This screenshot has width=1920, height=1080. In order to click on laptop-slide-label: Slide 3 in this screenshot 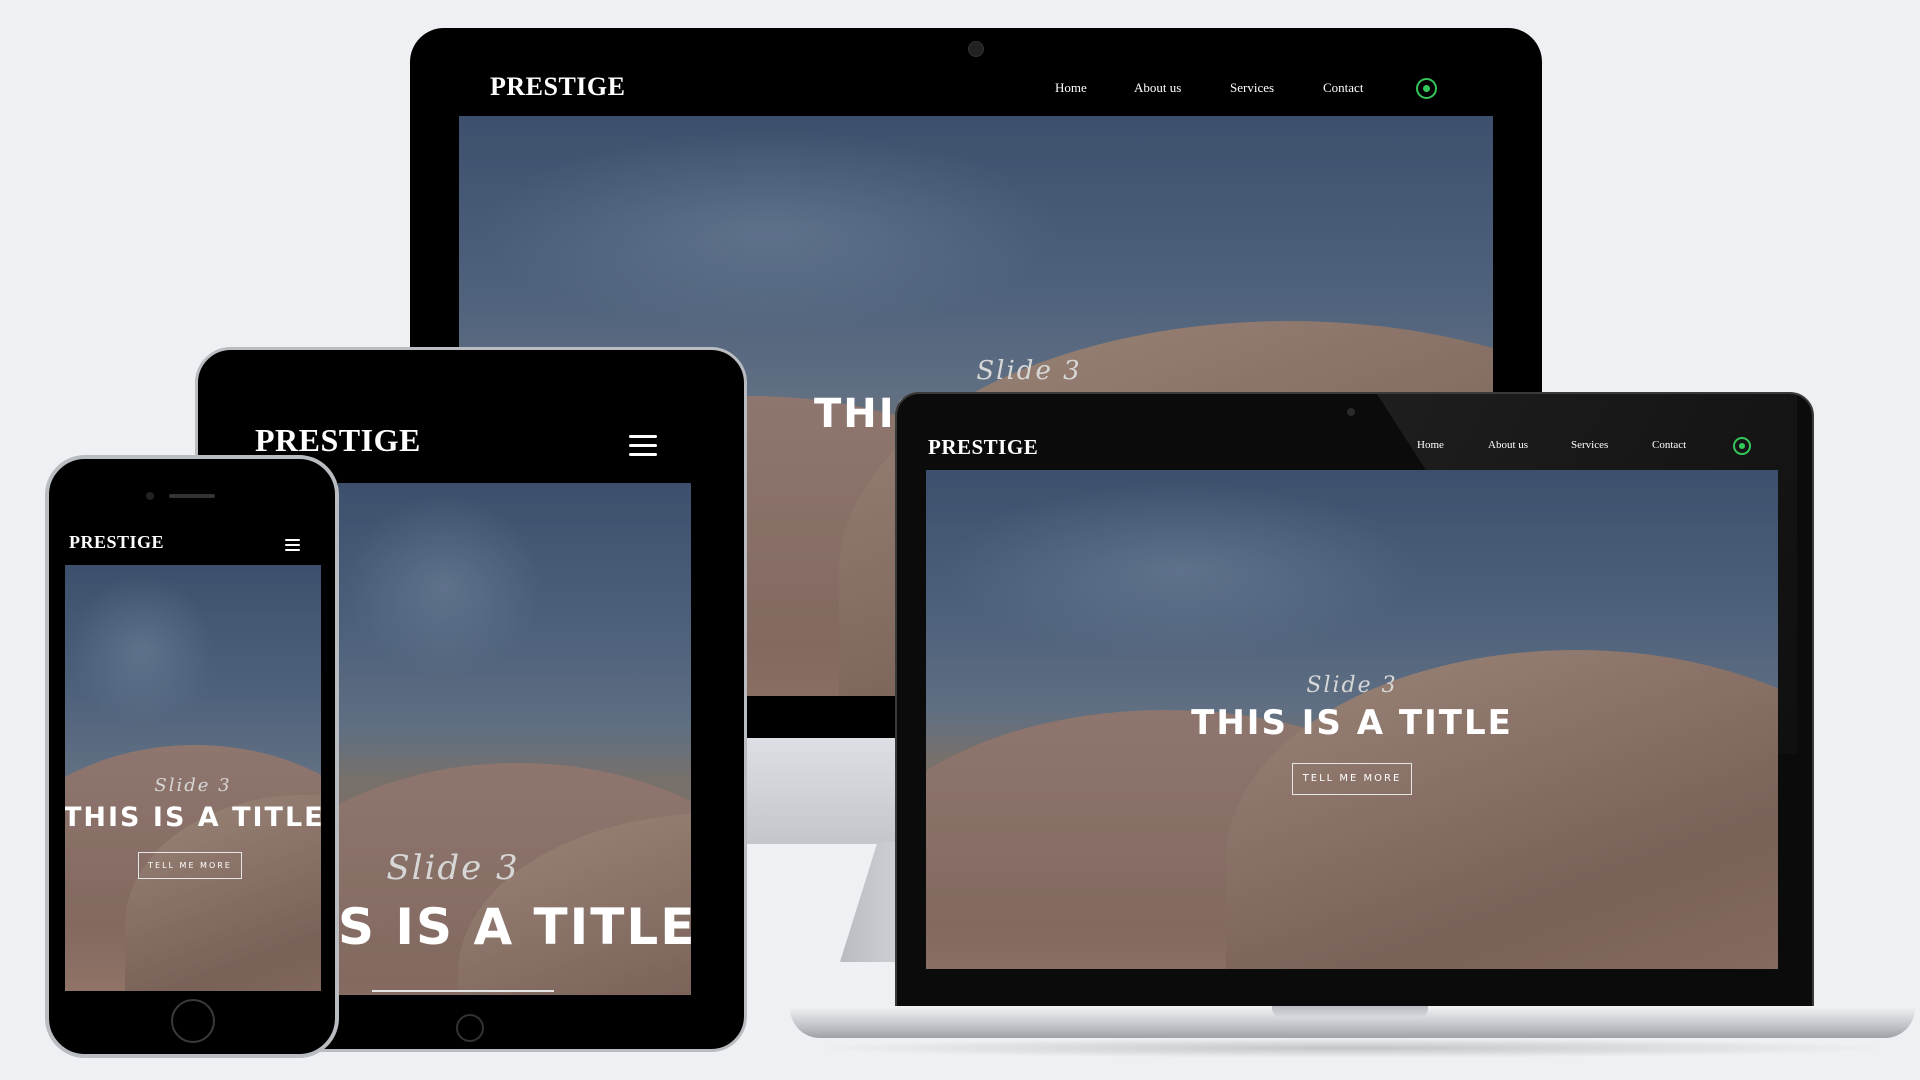, I will do `click(1352, 685)`.